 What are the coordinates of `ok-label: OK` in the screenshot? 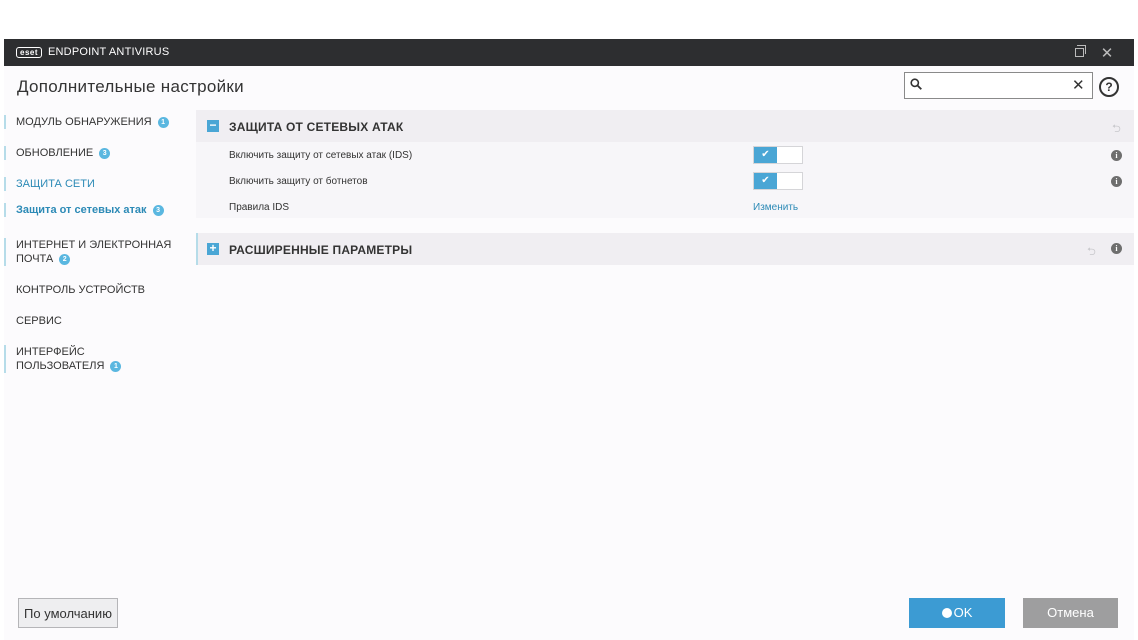 It's located at (963, 612).